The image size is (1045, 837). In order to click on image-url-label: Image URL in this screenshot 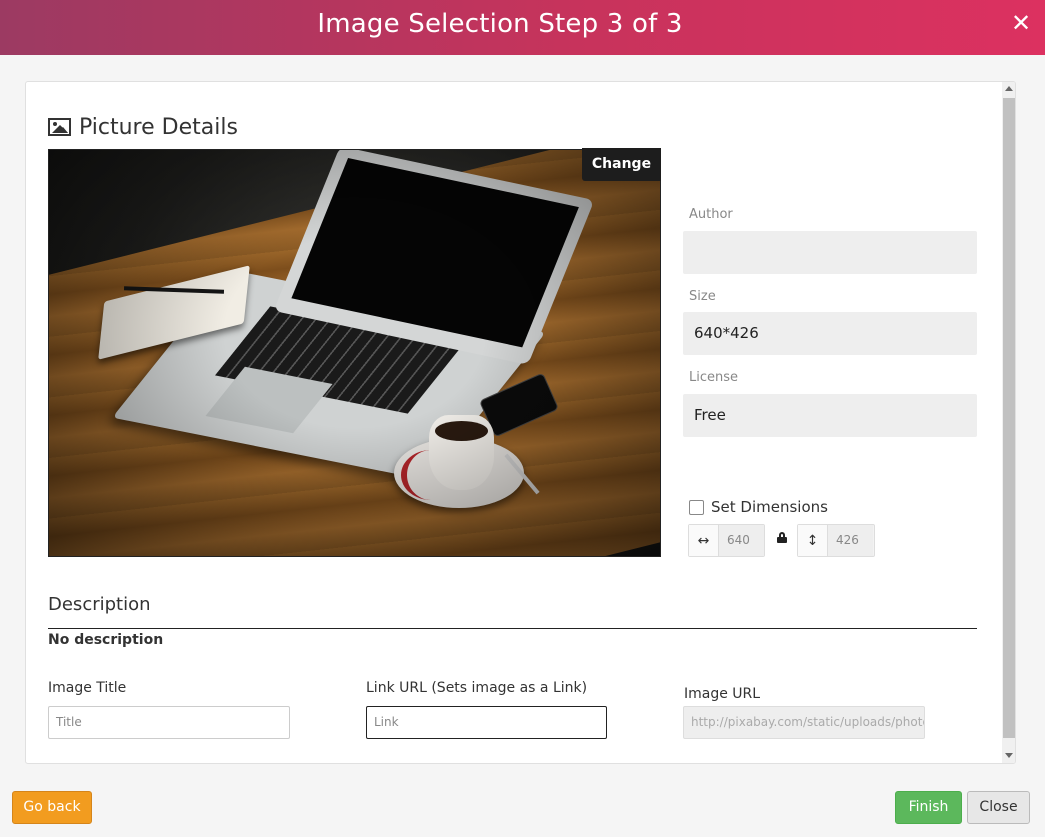, I will do `click(722, 694)`.